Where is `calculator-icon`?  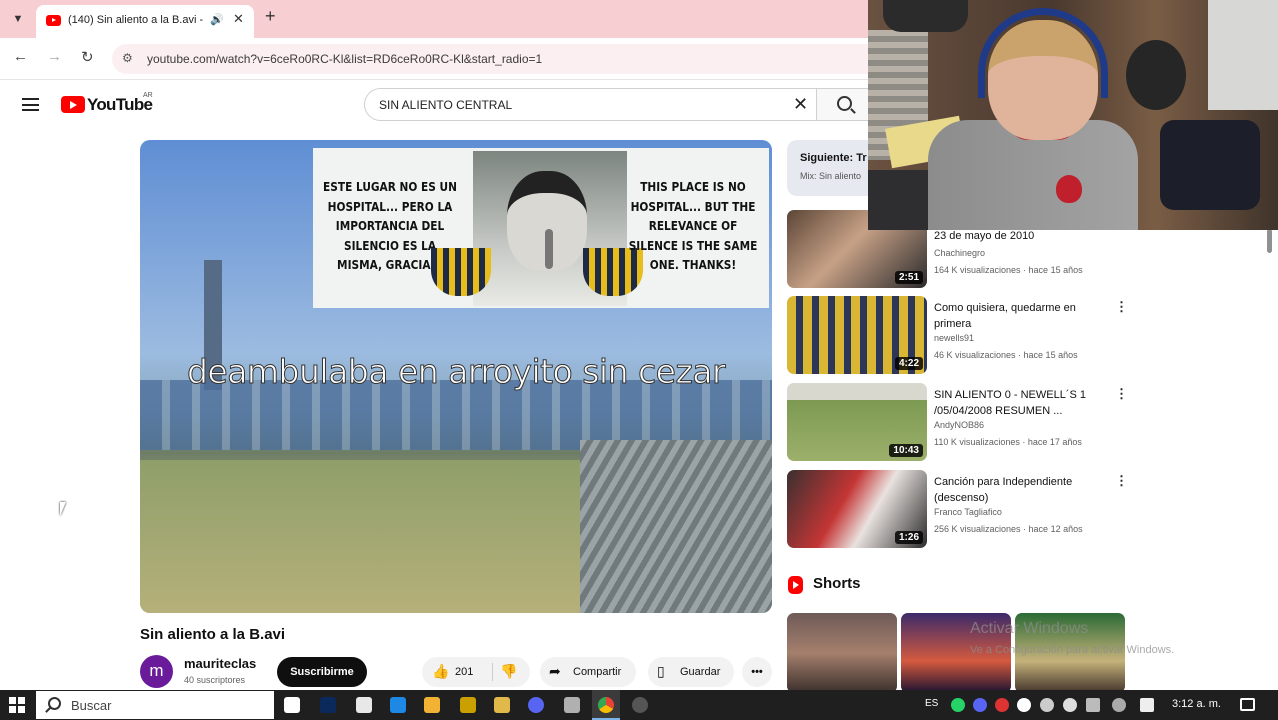 calculator-icon is located at coordinates (364, 705).